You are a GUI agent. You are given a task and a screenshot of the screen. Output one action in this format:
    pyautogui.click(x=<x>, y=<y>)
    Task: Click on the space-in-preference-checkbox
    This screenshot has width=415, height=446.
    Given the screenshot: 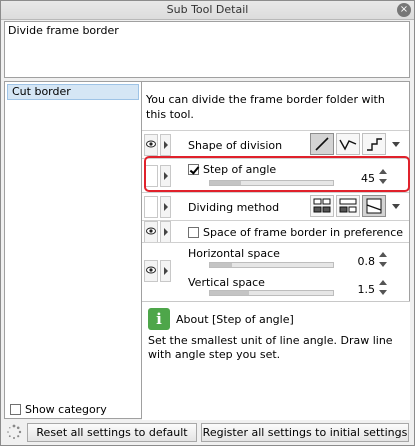 What is the action you would take?
    pyautogui.click(x=193, y=232)
    